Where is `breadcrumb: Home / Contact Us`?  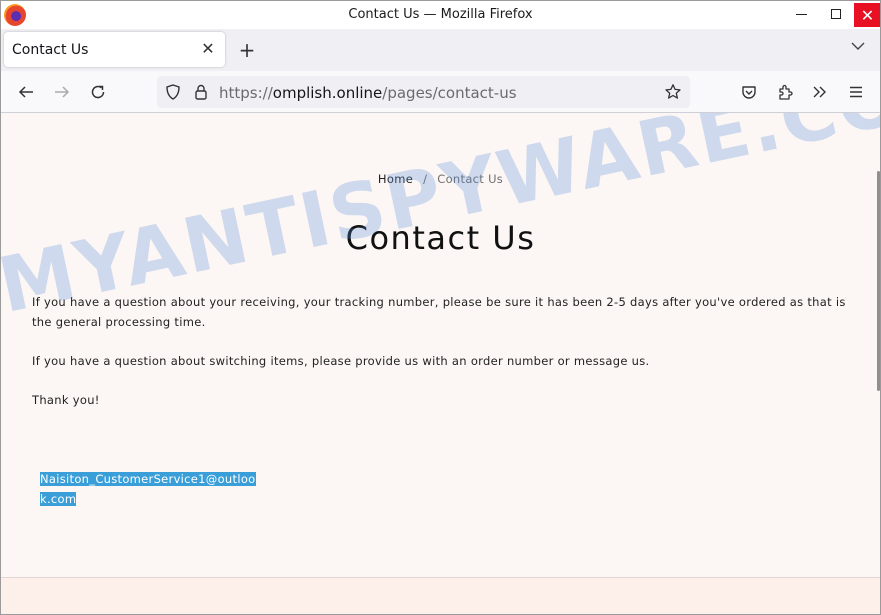
breadcrumb: Home / Contact Us is located at coordinates (440, 179).